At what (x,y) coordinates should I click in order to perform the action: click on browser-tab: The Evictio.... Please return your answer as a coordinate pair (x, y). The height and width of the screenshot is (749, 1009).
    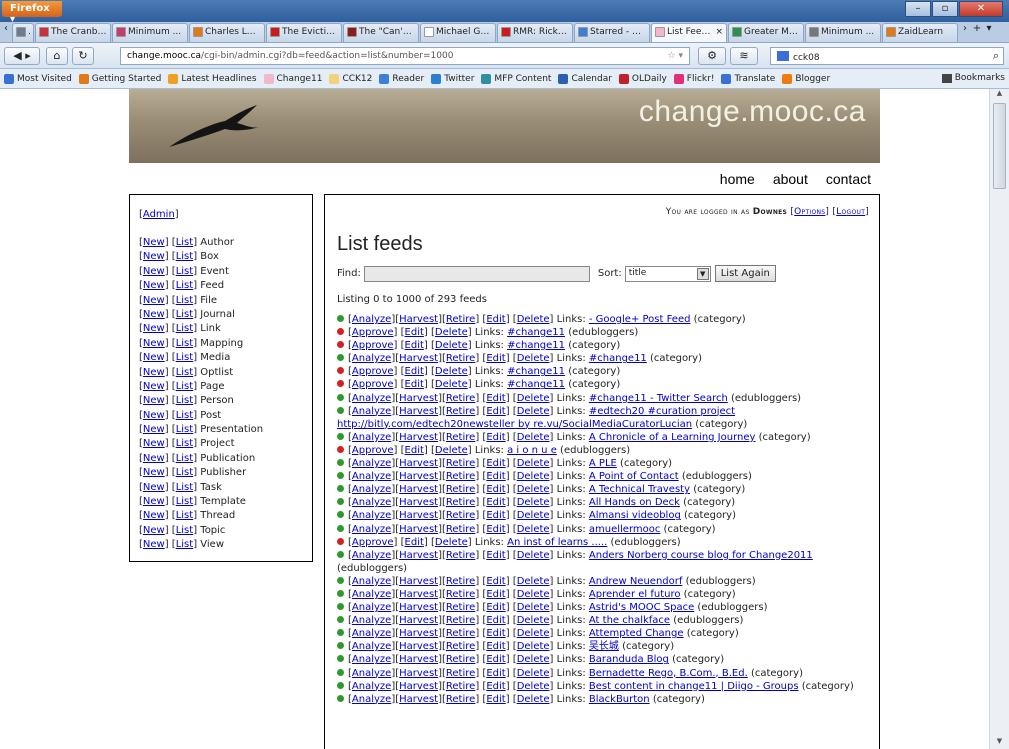
    Looking at the image, I should click on (304, 32).